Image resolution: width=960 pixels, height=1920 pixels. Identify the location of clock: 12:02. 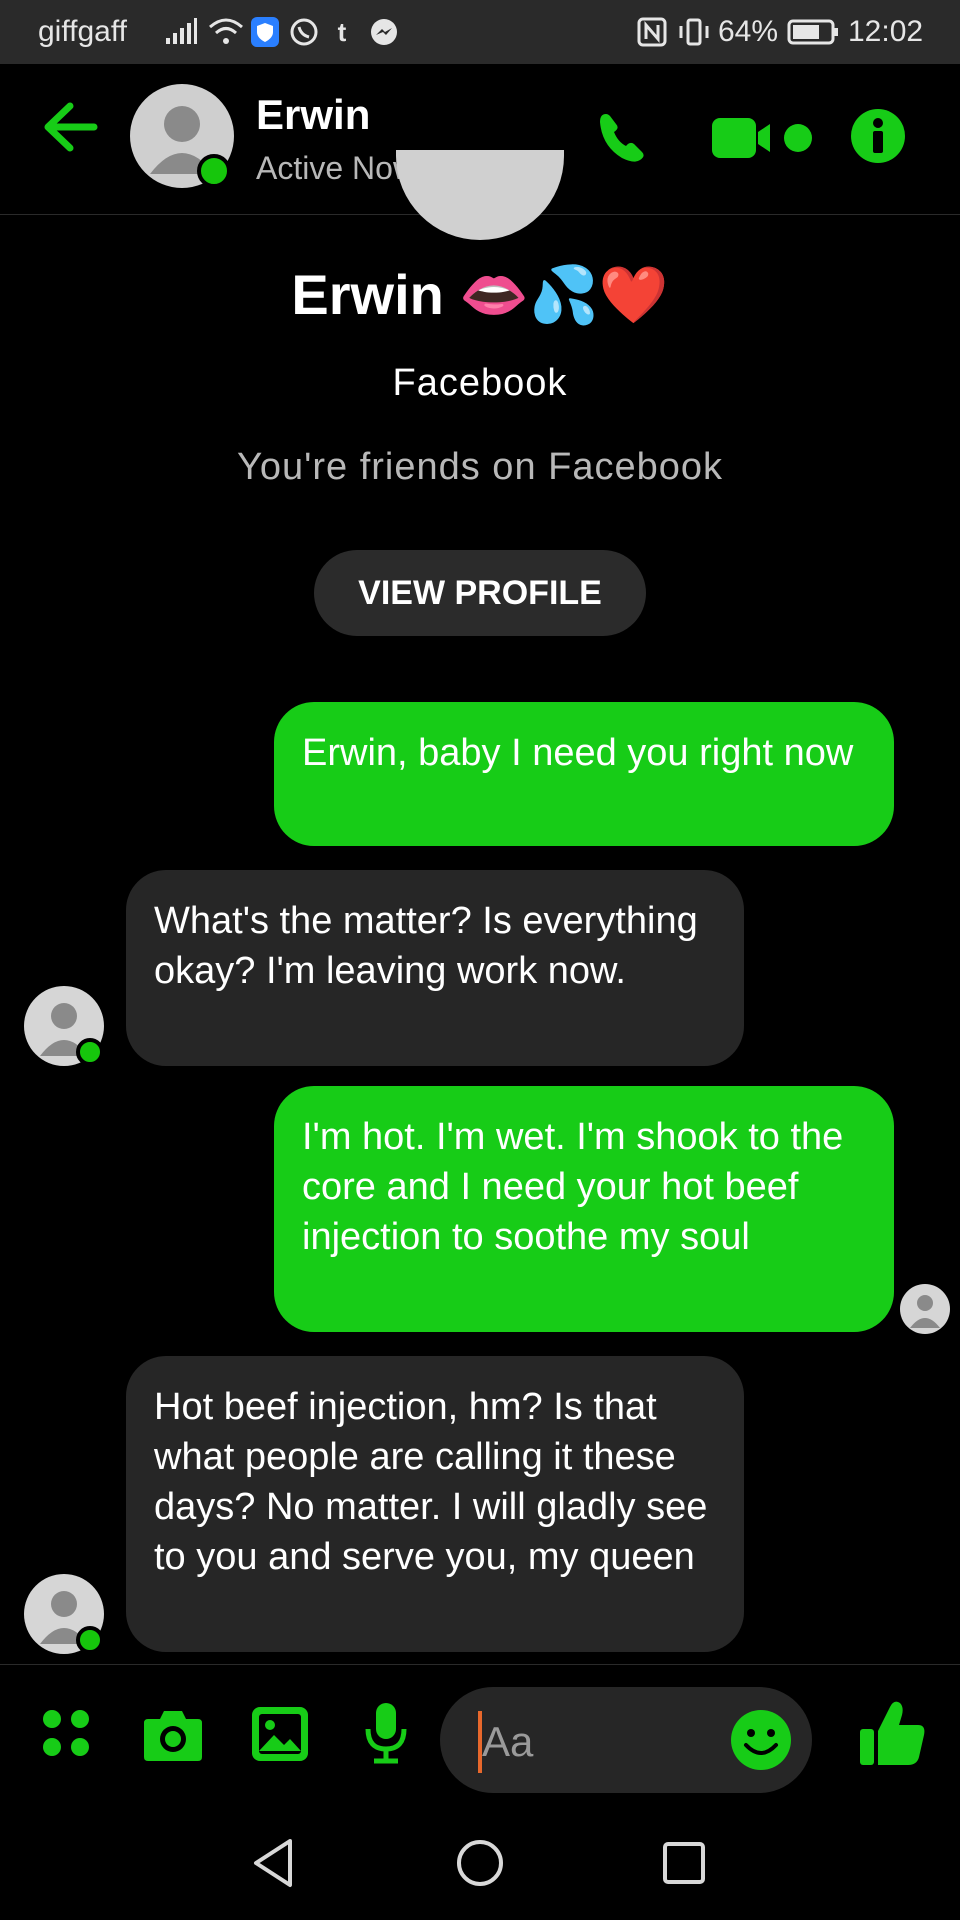
(886, 31).